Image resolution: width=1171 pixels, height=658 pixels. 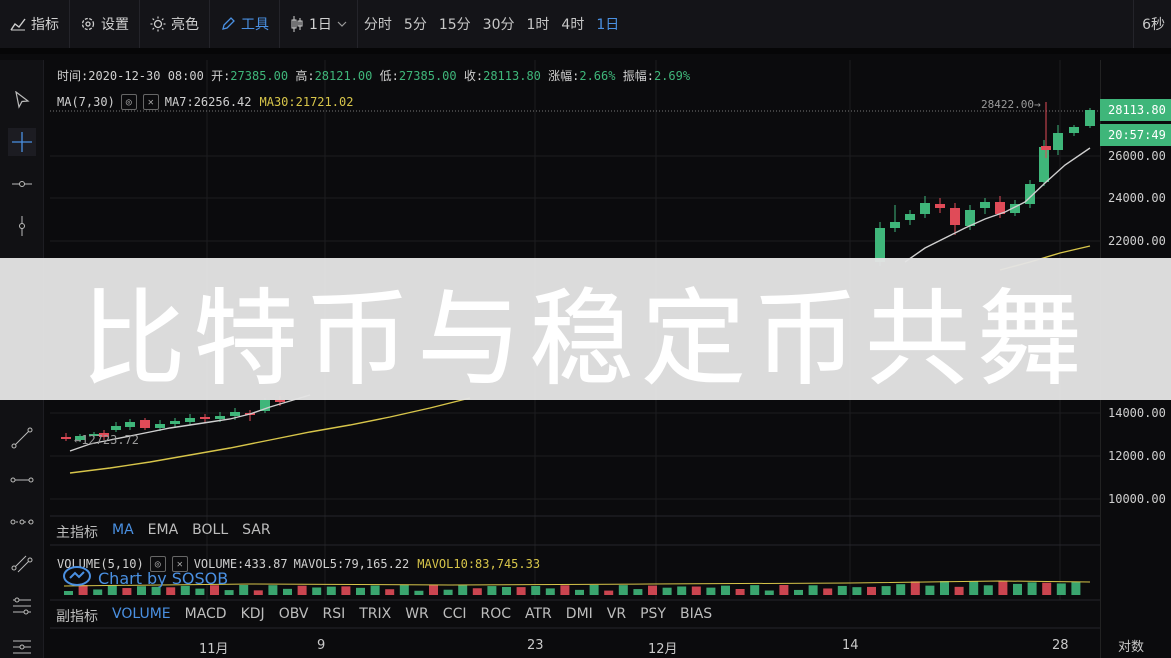 I want to click on main-indicator-option: EMA, so click(x=163, y=532).